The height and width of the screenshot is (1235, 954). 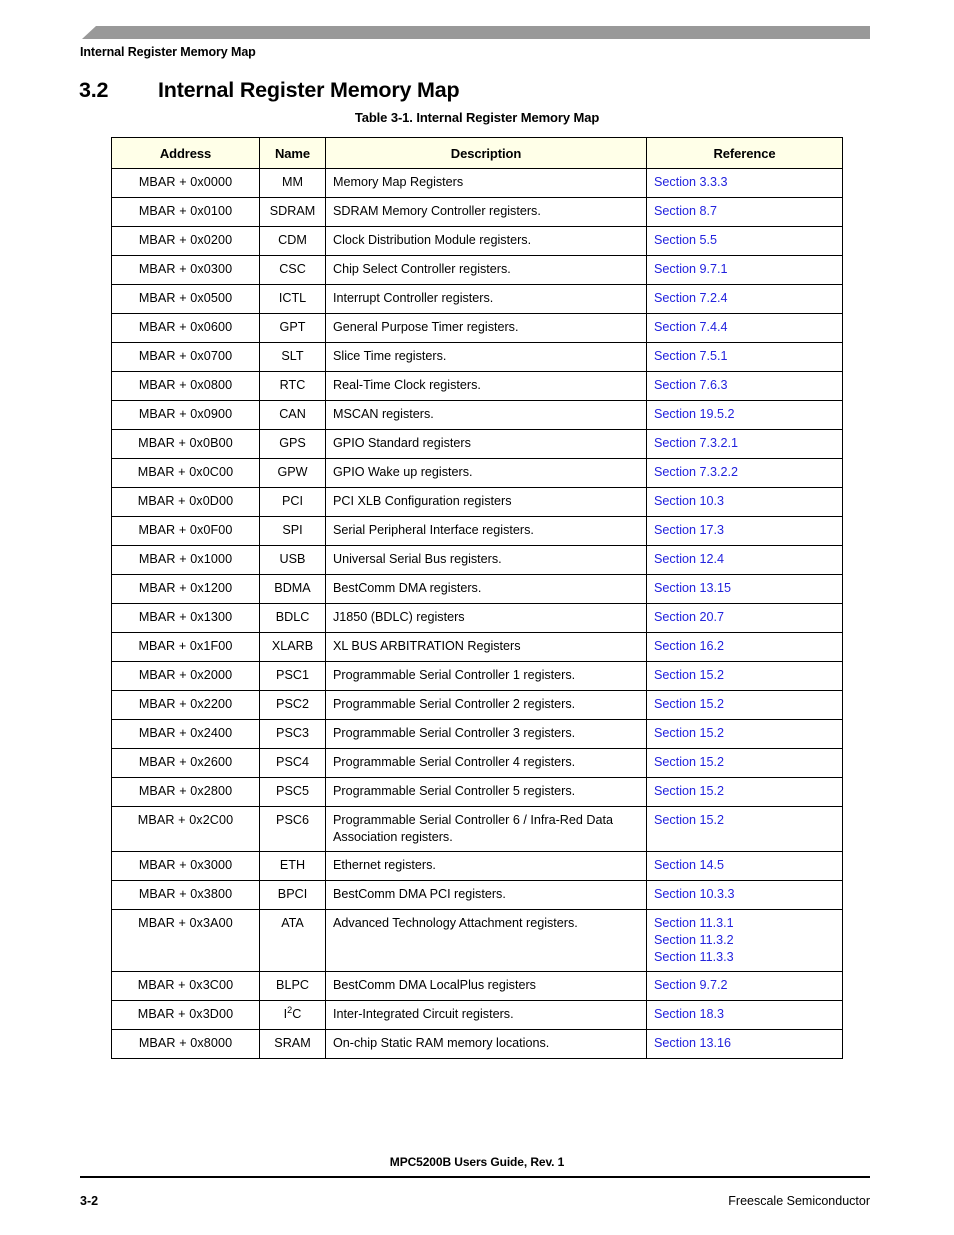 I want to click on cell-reference-links: Section 19.5.2, so click(x=744, y=414).